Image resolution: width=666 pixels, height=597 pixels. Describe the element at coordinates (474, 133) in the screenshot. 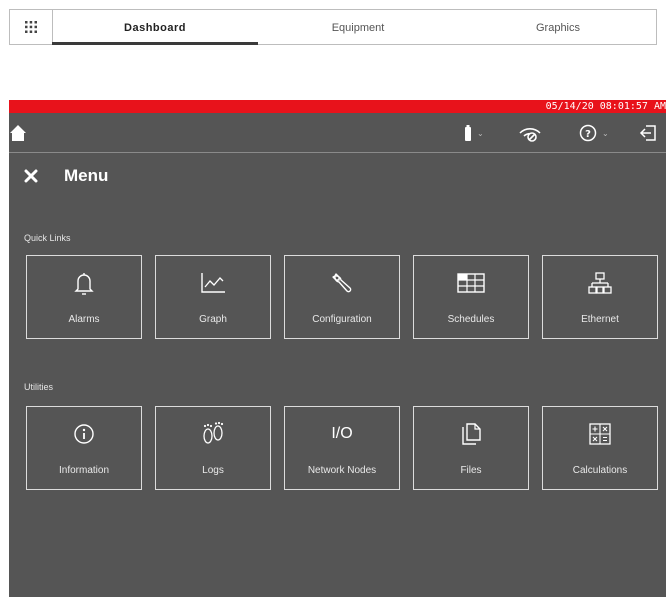

I see `battery-menu: ⌄` at that location.